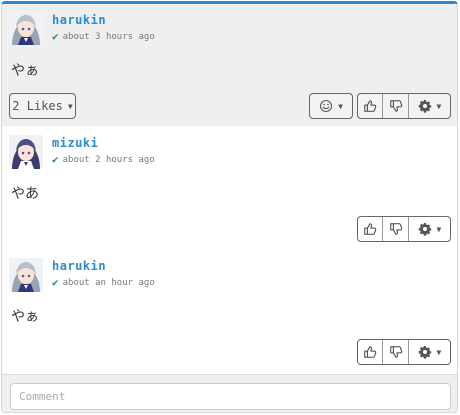 Image resolution: width=460 pixels, height=415 pixels. What do you see at coordinates (75, 143) in the screenshot?
I see `username-link: mizuki` at bounding box center [75, 143].